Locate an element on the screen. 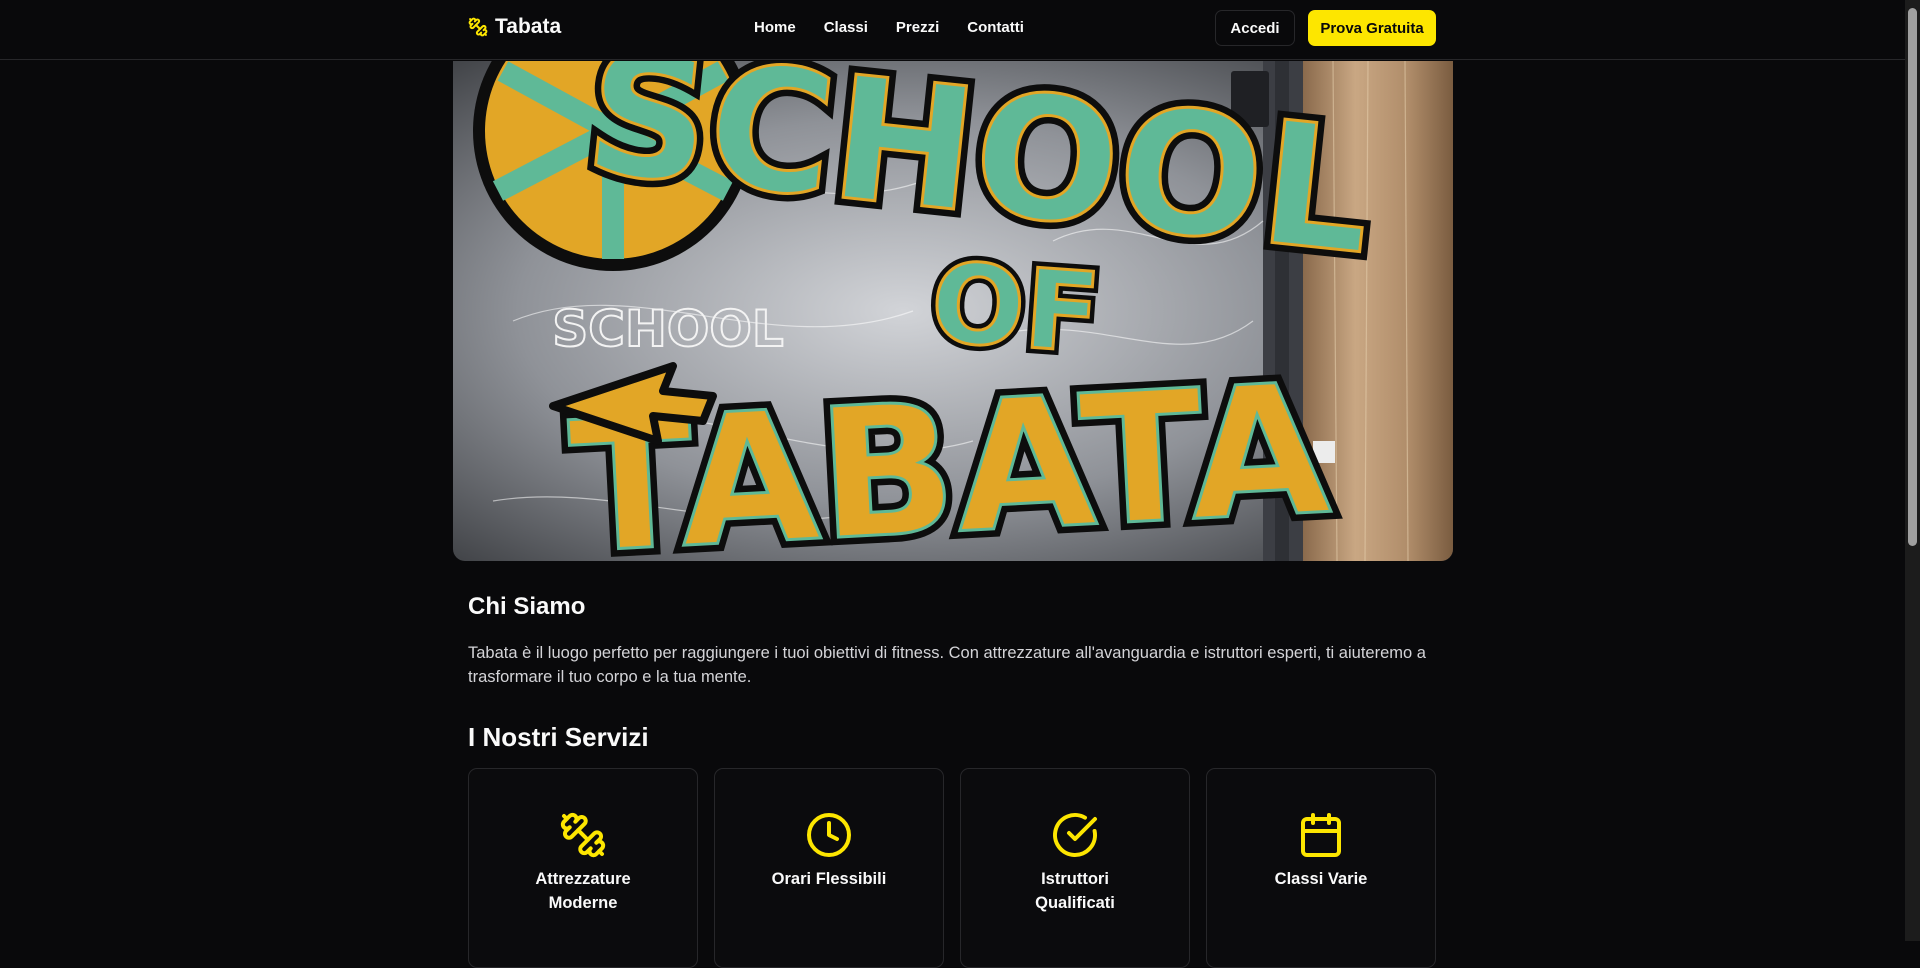 The image size is (1920, 968). service-card-title: Attrezzature Moderne is located at coordinates (583, 891).